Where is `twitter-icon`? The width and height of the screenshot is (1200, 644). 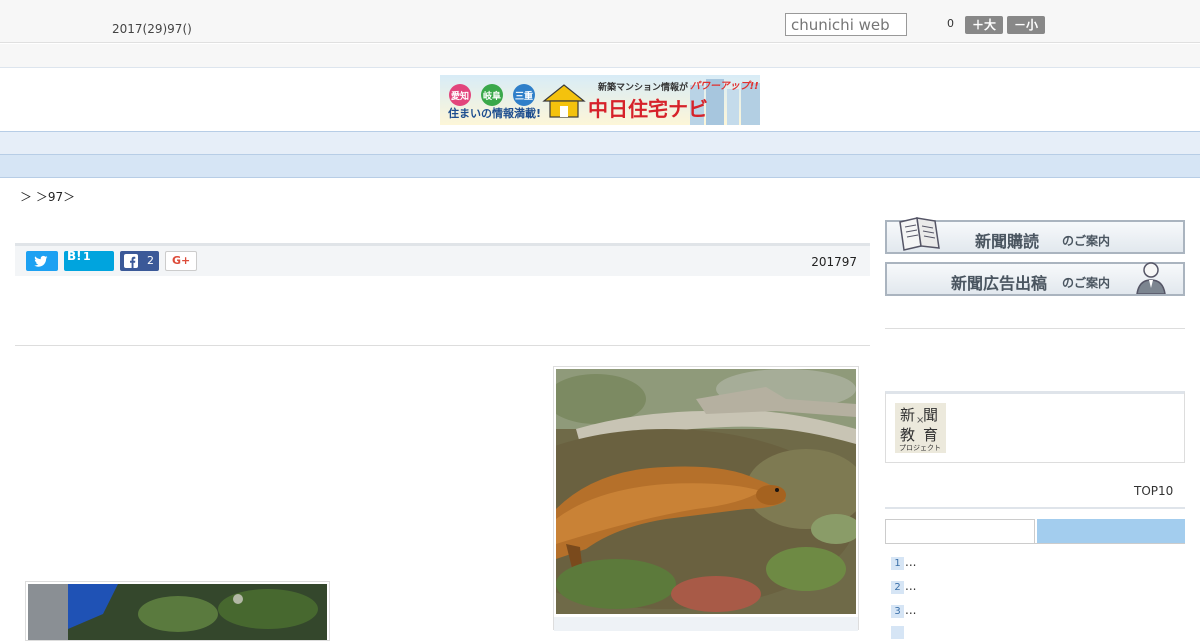
twitter-icon is located at coordinates (41, 261).